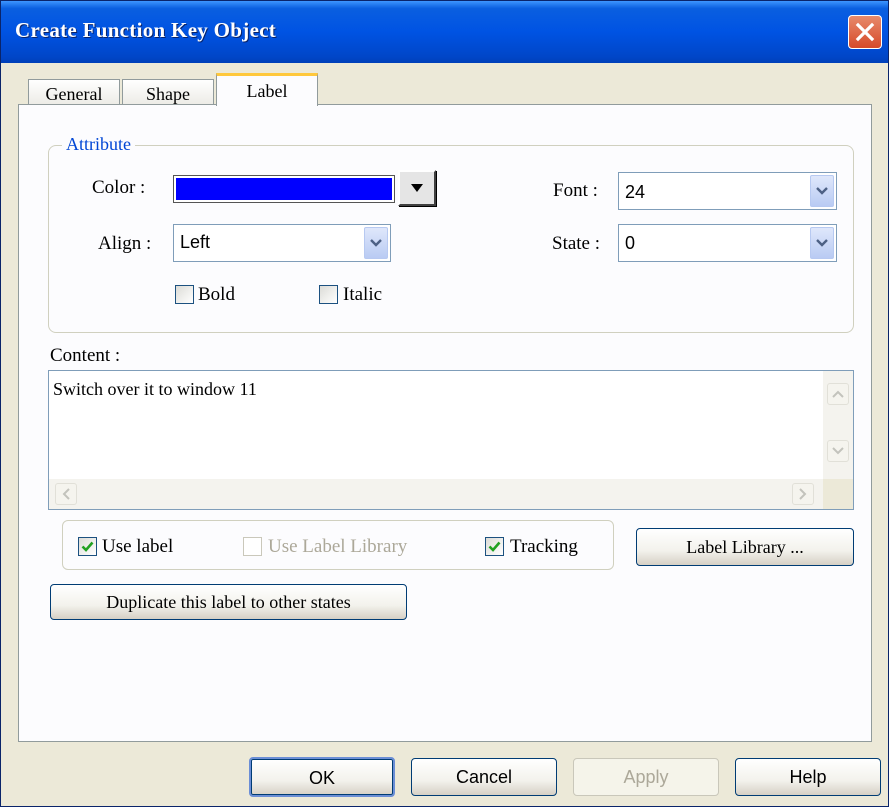  I want to click on color-label: Color :, so click(119, 187).